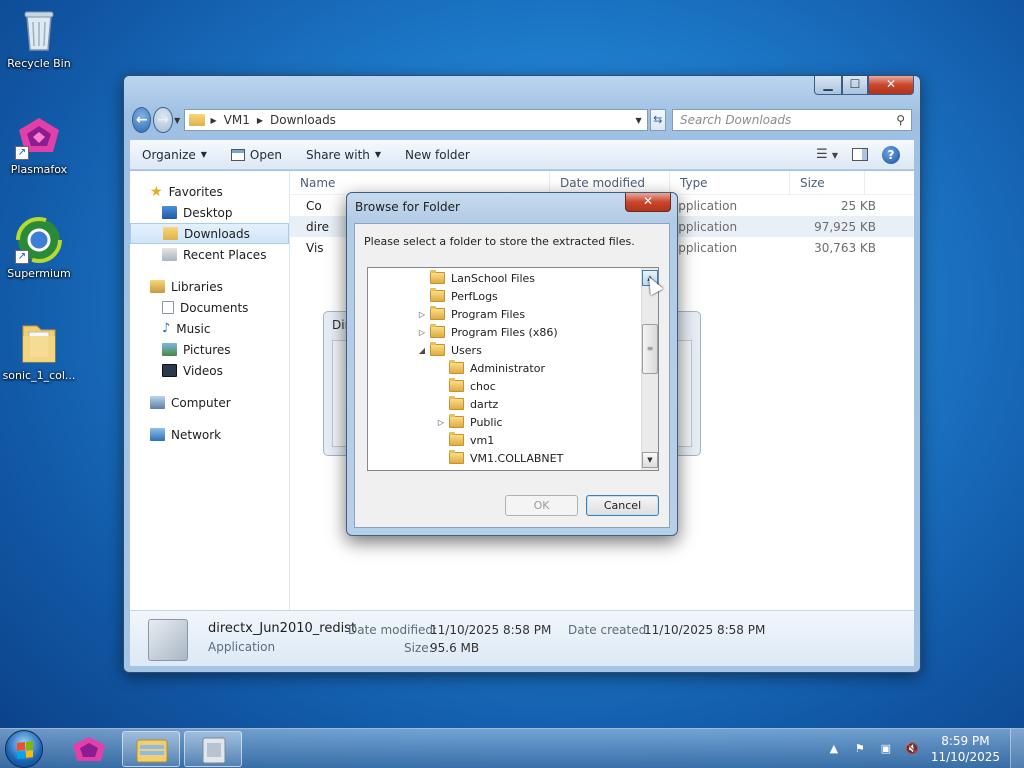  What do you see at coordinates (157, 434) in the screenshot?
I see `network-icon` at bounding box center [157, 434].